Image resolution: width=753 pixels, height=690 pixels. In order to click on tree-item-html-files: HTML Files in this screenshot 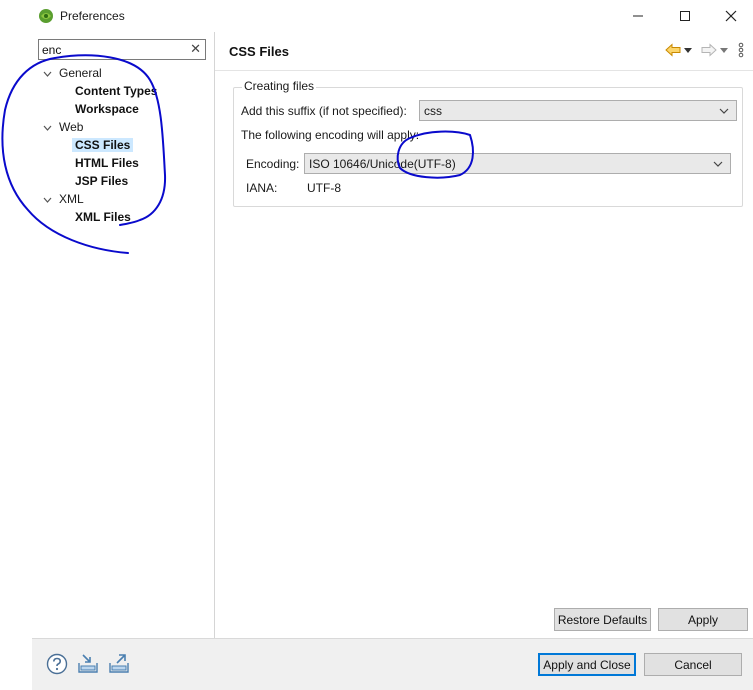, I will do `click(107, 163)`.